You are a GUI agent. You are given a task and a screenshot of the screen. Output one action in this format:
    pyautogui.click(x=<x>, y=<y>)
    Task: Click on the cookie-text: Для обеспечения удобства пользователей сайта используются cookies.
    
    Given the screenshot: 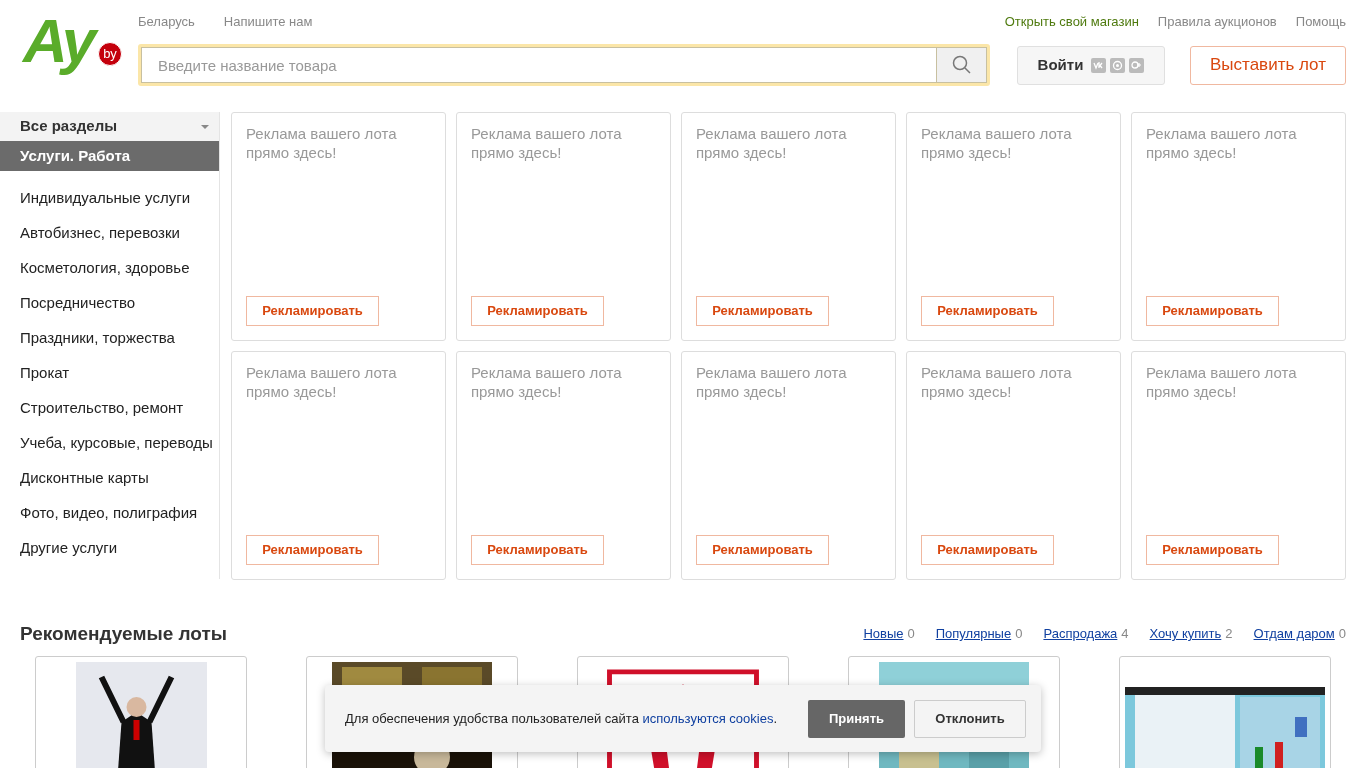 What is the action you would take?
    pyautogui.click(x=562, y=718)
    